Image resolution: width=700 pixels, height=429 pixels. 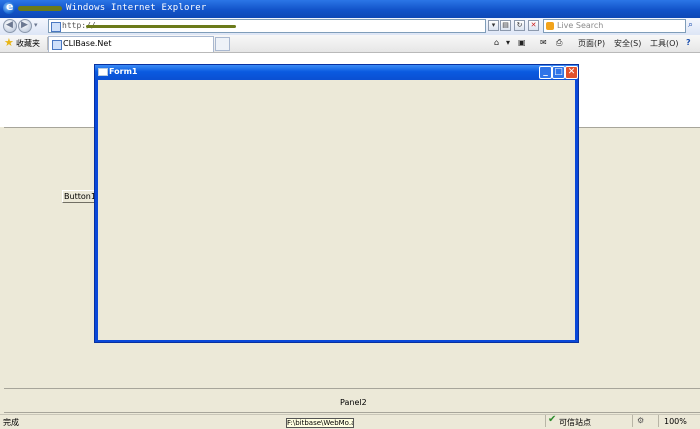 What do you see at coordinates (614, 26) in the screenshot?
I see `search-input: Live Search` at bounding box center [614, 26].